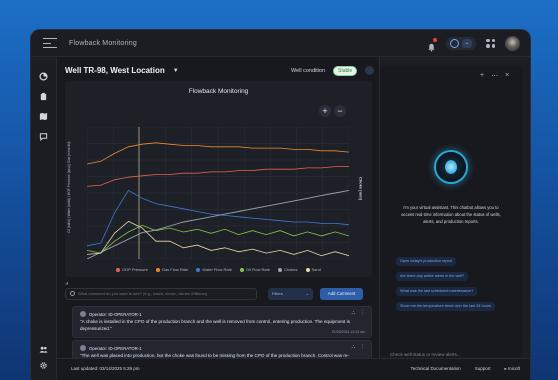 Image resolution: width=558 pixels, height=380 pixels. What do you see at coordinates (341, 293) in the screenshot?
I see `add-comment-button: Add Comment` at bounding box center [341, 293].